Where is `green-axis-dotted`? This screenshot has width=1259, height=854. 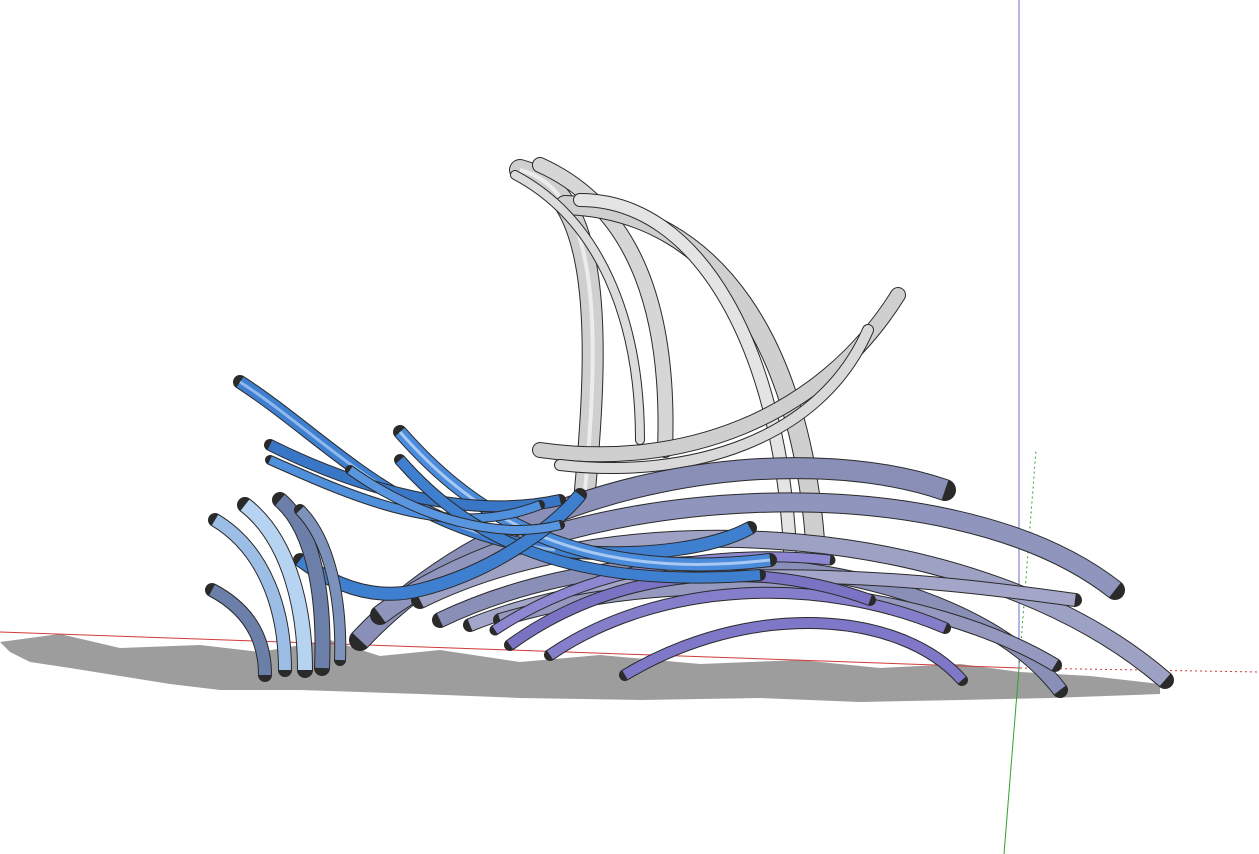
green-axis-dotted is located at coordinates (1027, 559).